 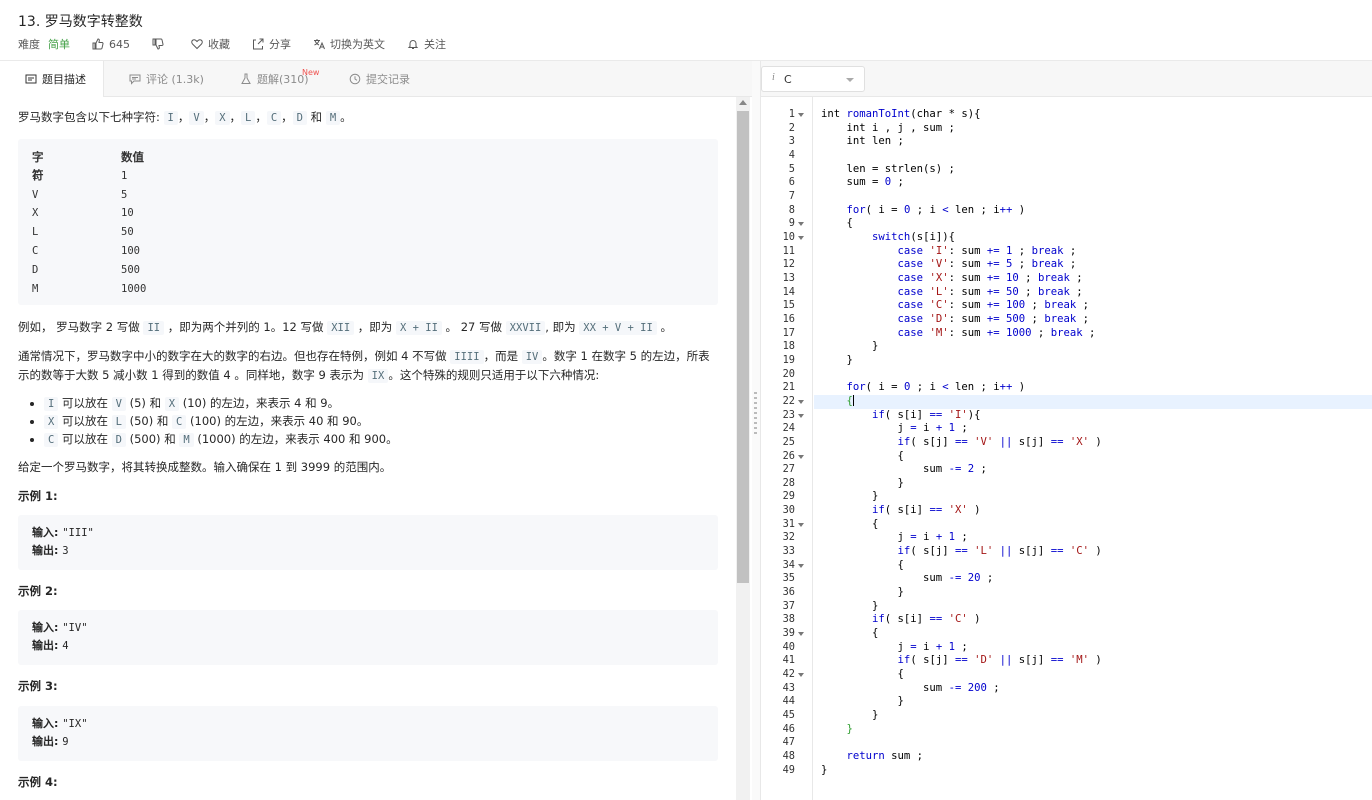 What do you see at coordinates (219, 44) in the screenshot?
I see `favorite-label: 收藏` at bounding box center [219, 44].